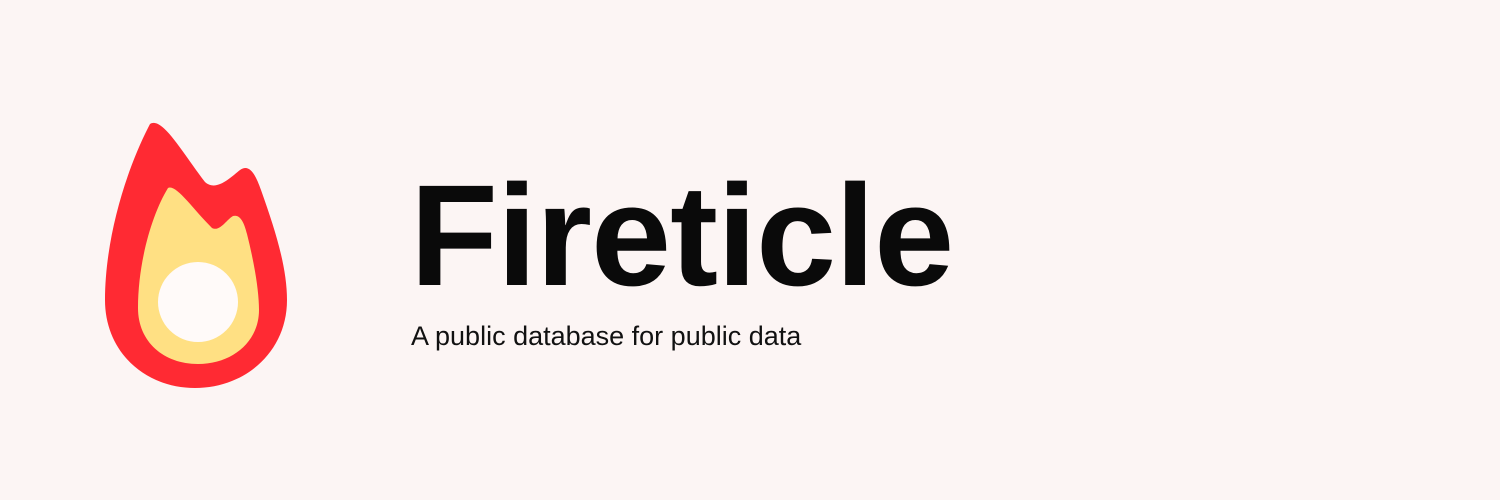 The height and width of the screenshot is (500, 1500). What do you see at coordinates (196, 255) in the screenshot?
I see `flame-icon` at bounding box center [196, 255].